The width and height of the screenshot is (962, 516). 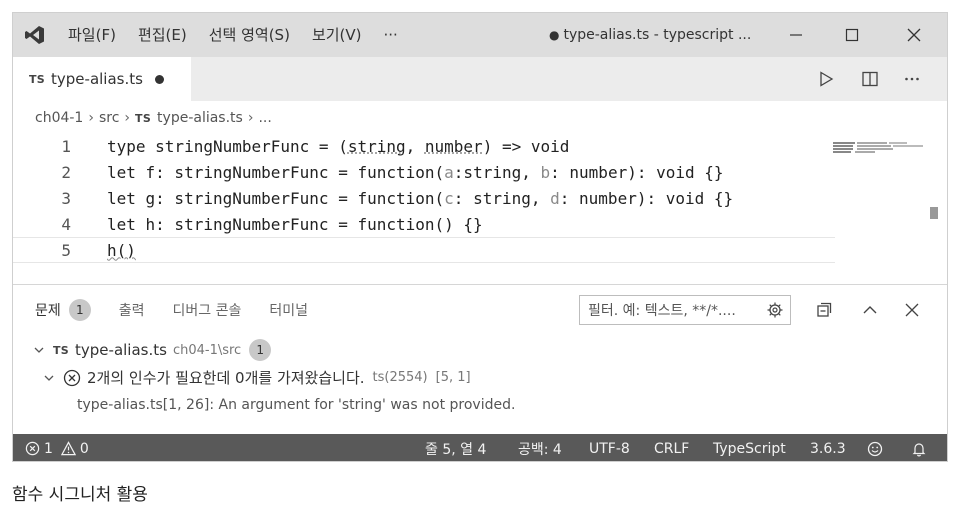 I want to click on tab-output: 출력, so click(x=132, y=310).